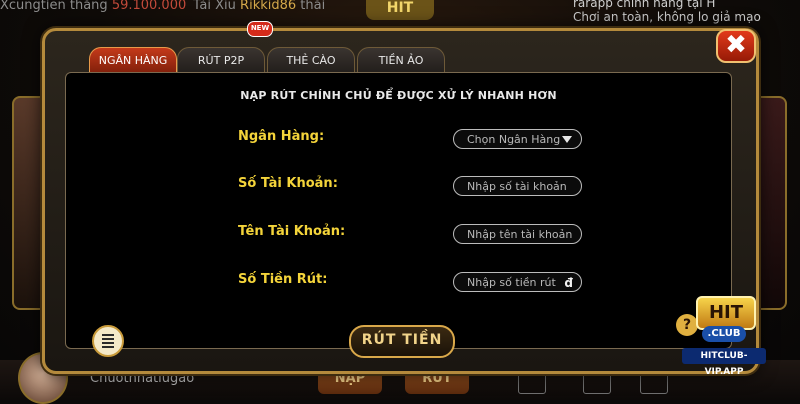  What do you see at coordinates (133, 60) in the screenshot?
I see `tab-bank: NGÂN HÀNG` at bounding box center [133, 60].